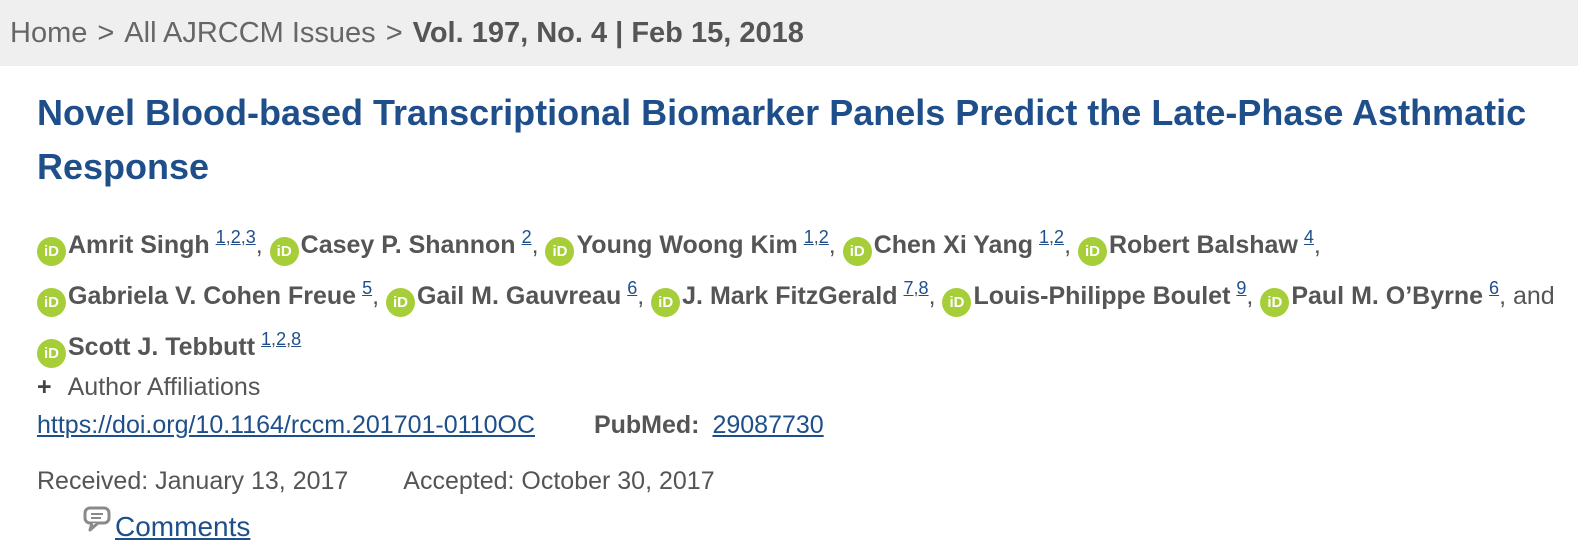  I want to click on author-affiliation-refs: 7,8, so click(916, 288).